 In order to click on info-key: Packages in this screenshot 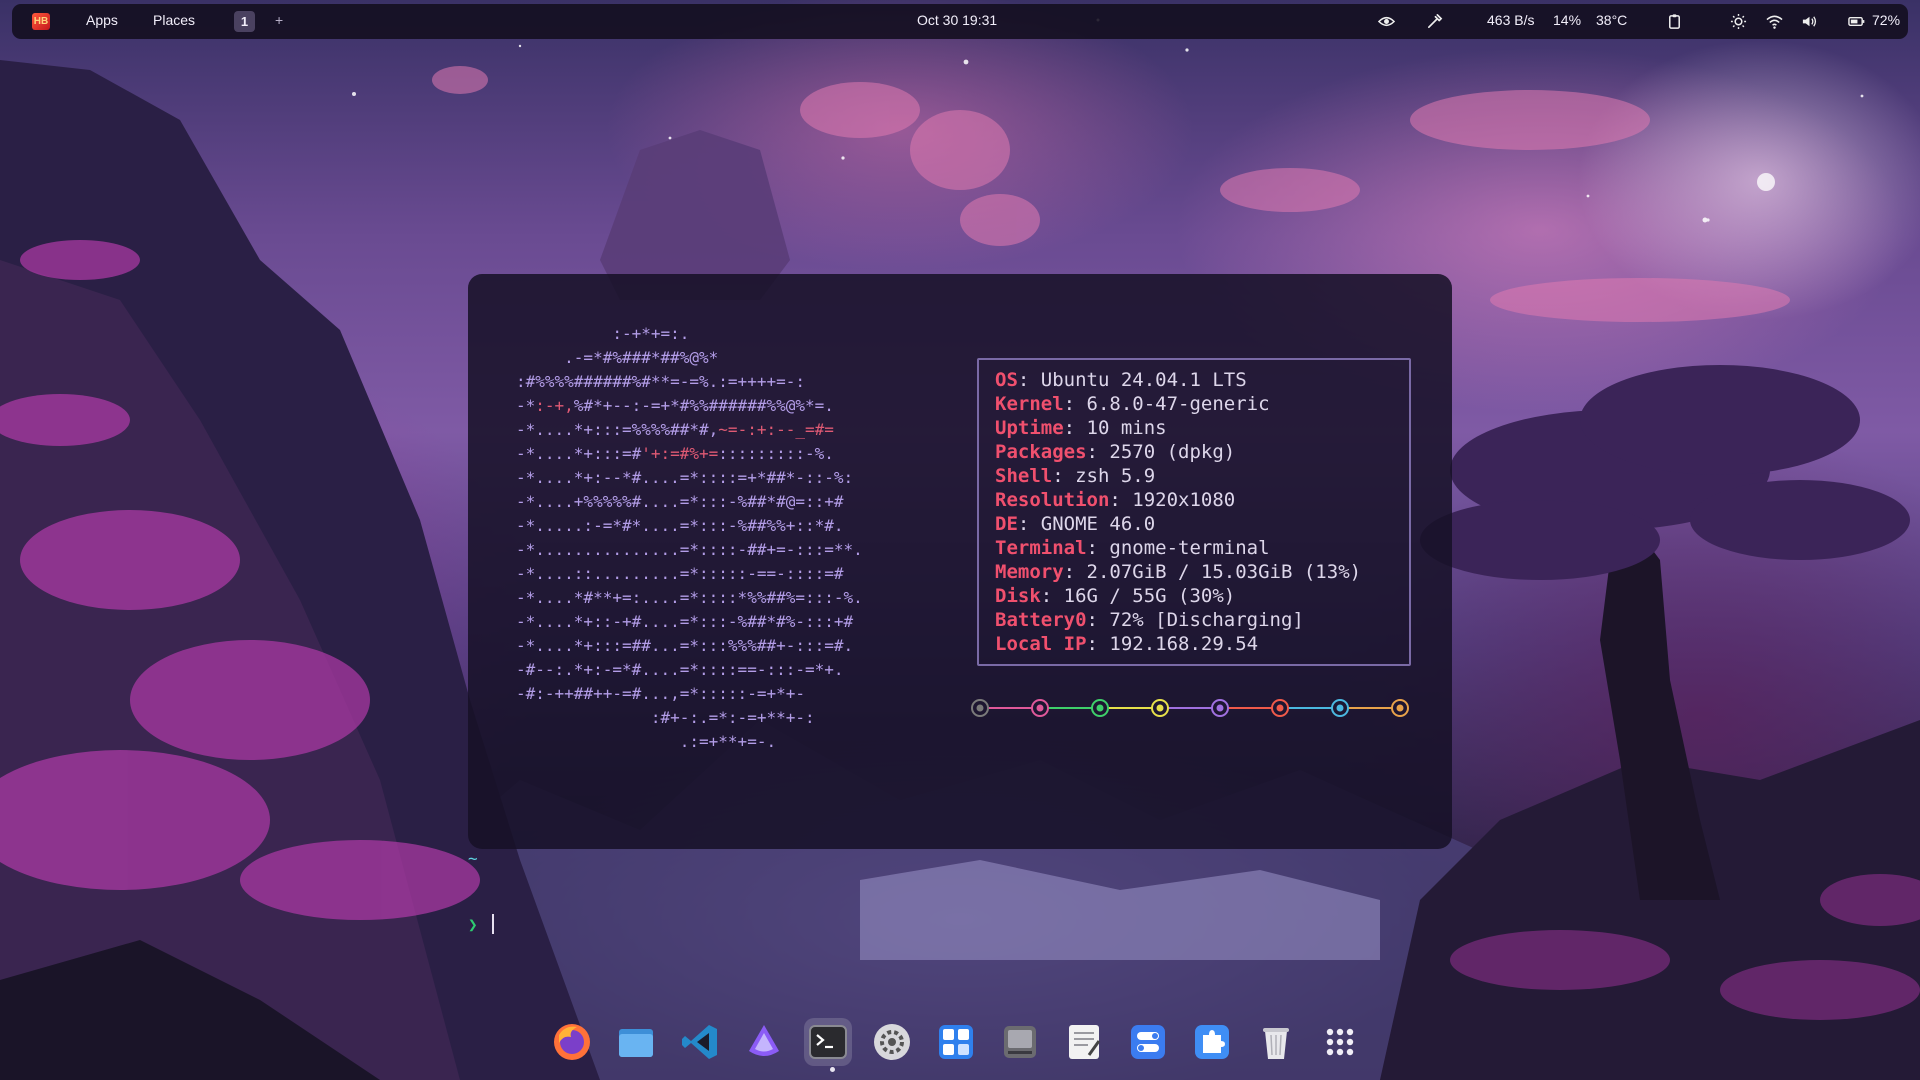, I will do `click(1041, 452)`.